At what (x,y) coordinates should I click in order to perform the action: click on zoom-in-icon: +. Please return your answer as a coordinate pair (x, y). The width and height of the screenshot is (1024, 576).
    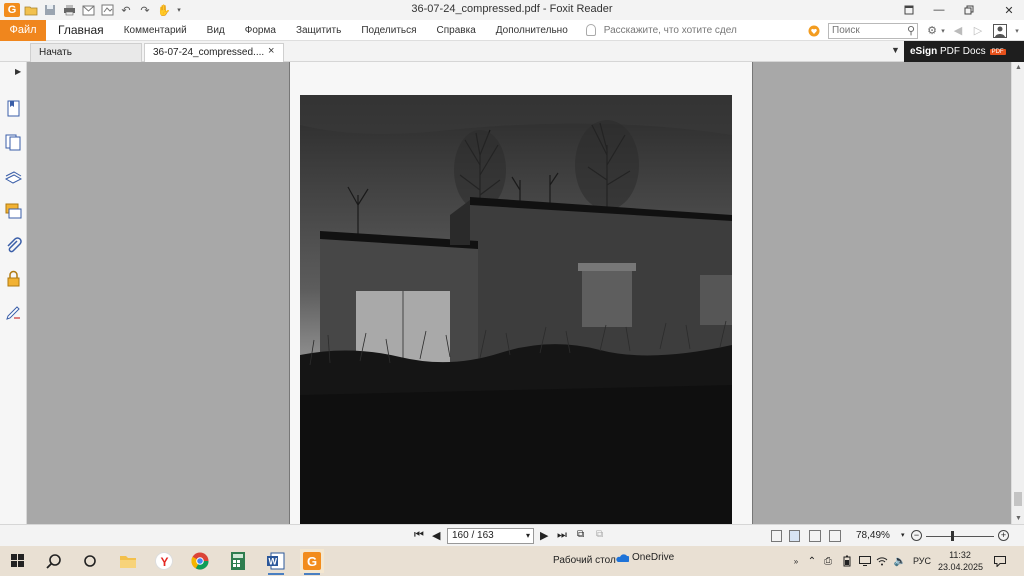
    Looking at the image, I should click on (1003, 535).